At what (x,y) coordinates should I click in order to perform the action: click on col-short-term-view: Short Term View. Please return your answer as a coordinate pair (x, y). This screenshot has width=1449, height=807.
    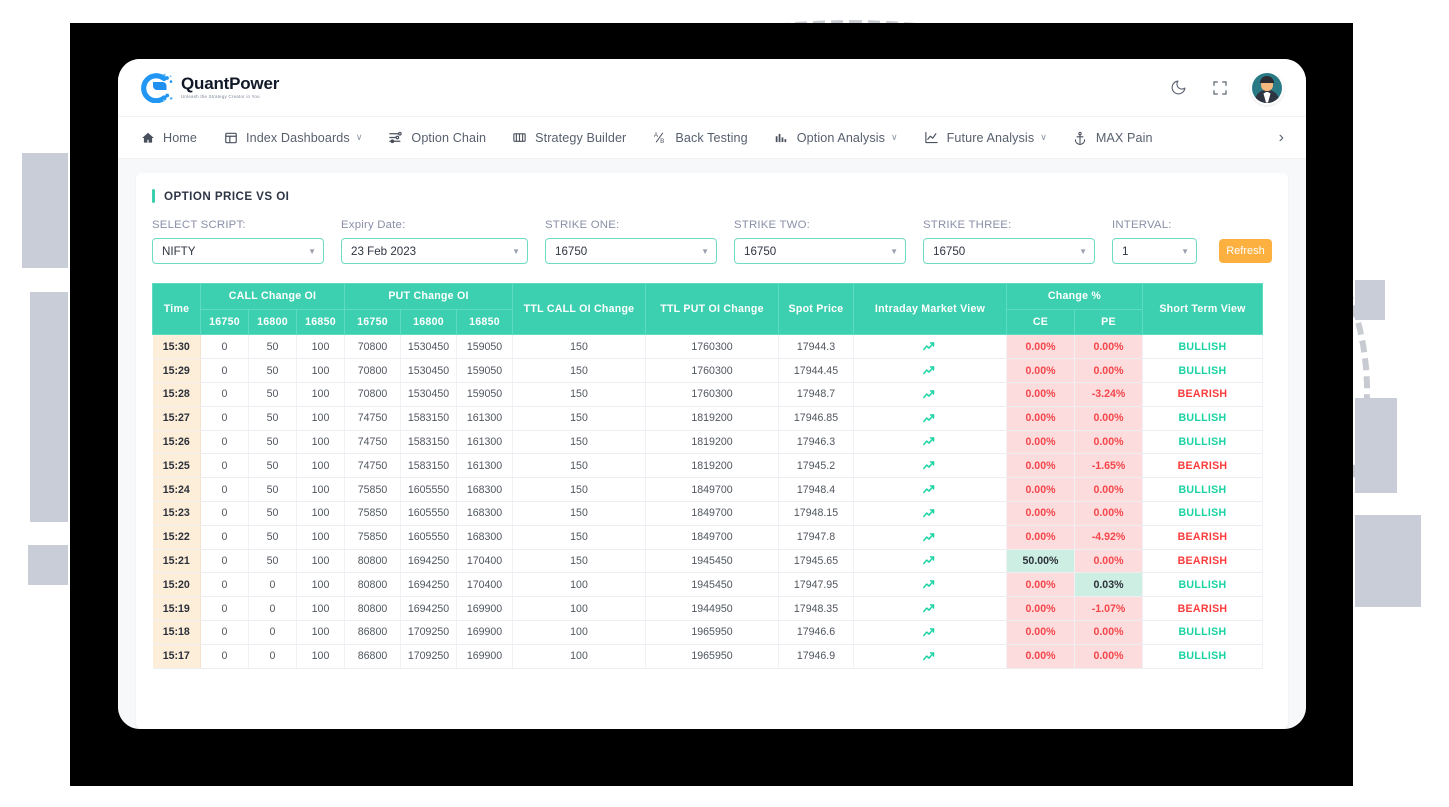
    Looking at the image, I should click on (1202, 309).